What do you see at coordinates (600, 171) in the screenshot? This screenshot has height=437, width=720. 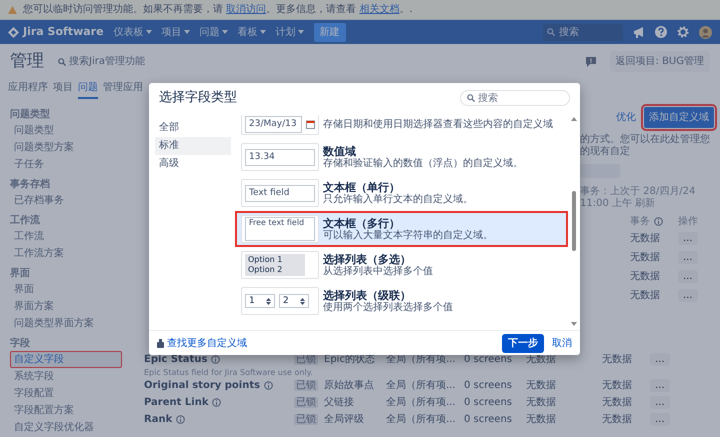 I see `filter-field` at bounding box center [600, 171].